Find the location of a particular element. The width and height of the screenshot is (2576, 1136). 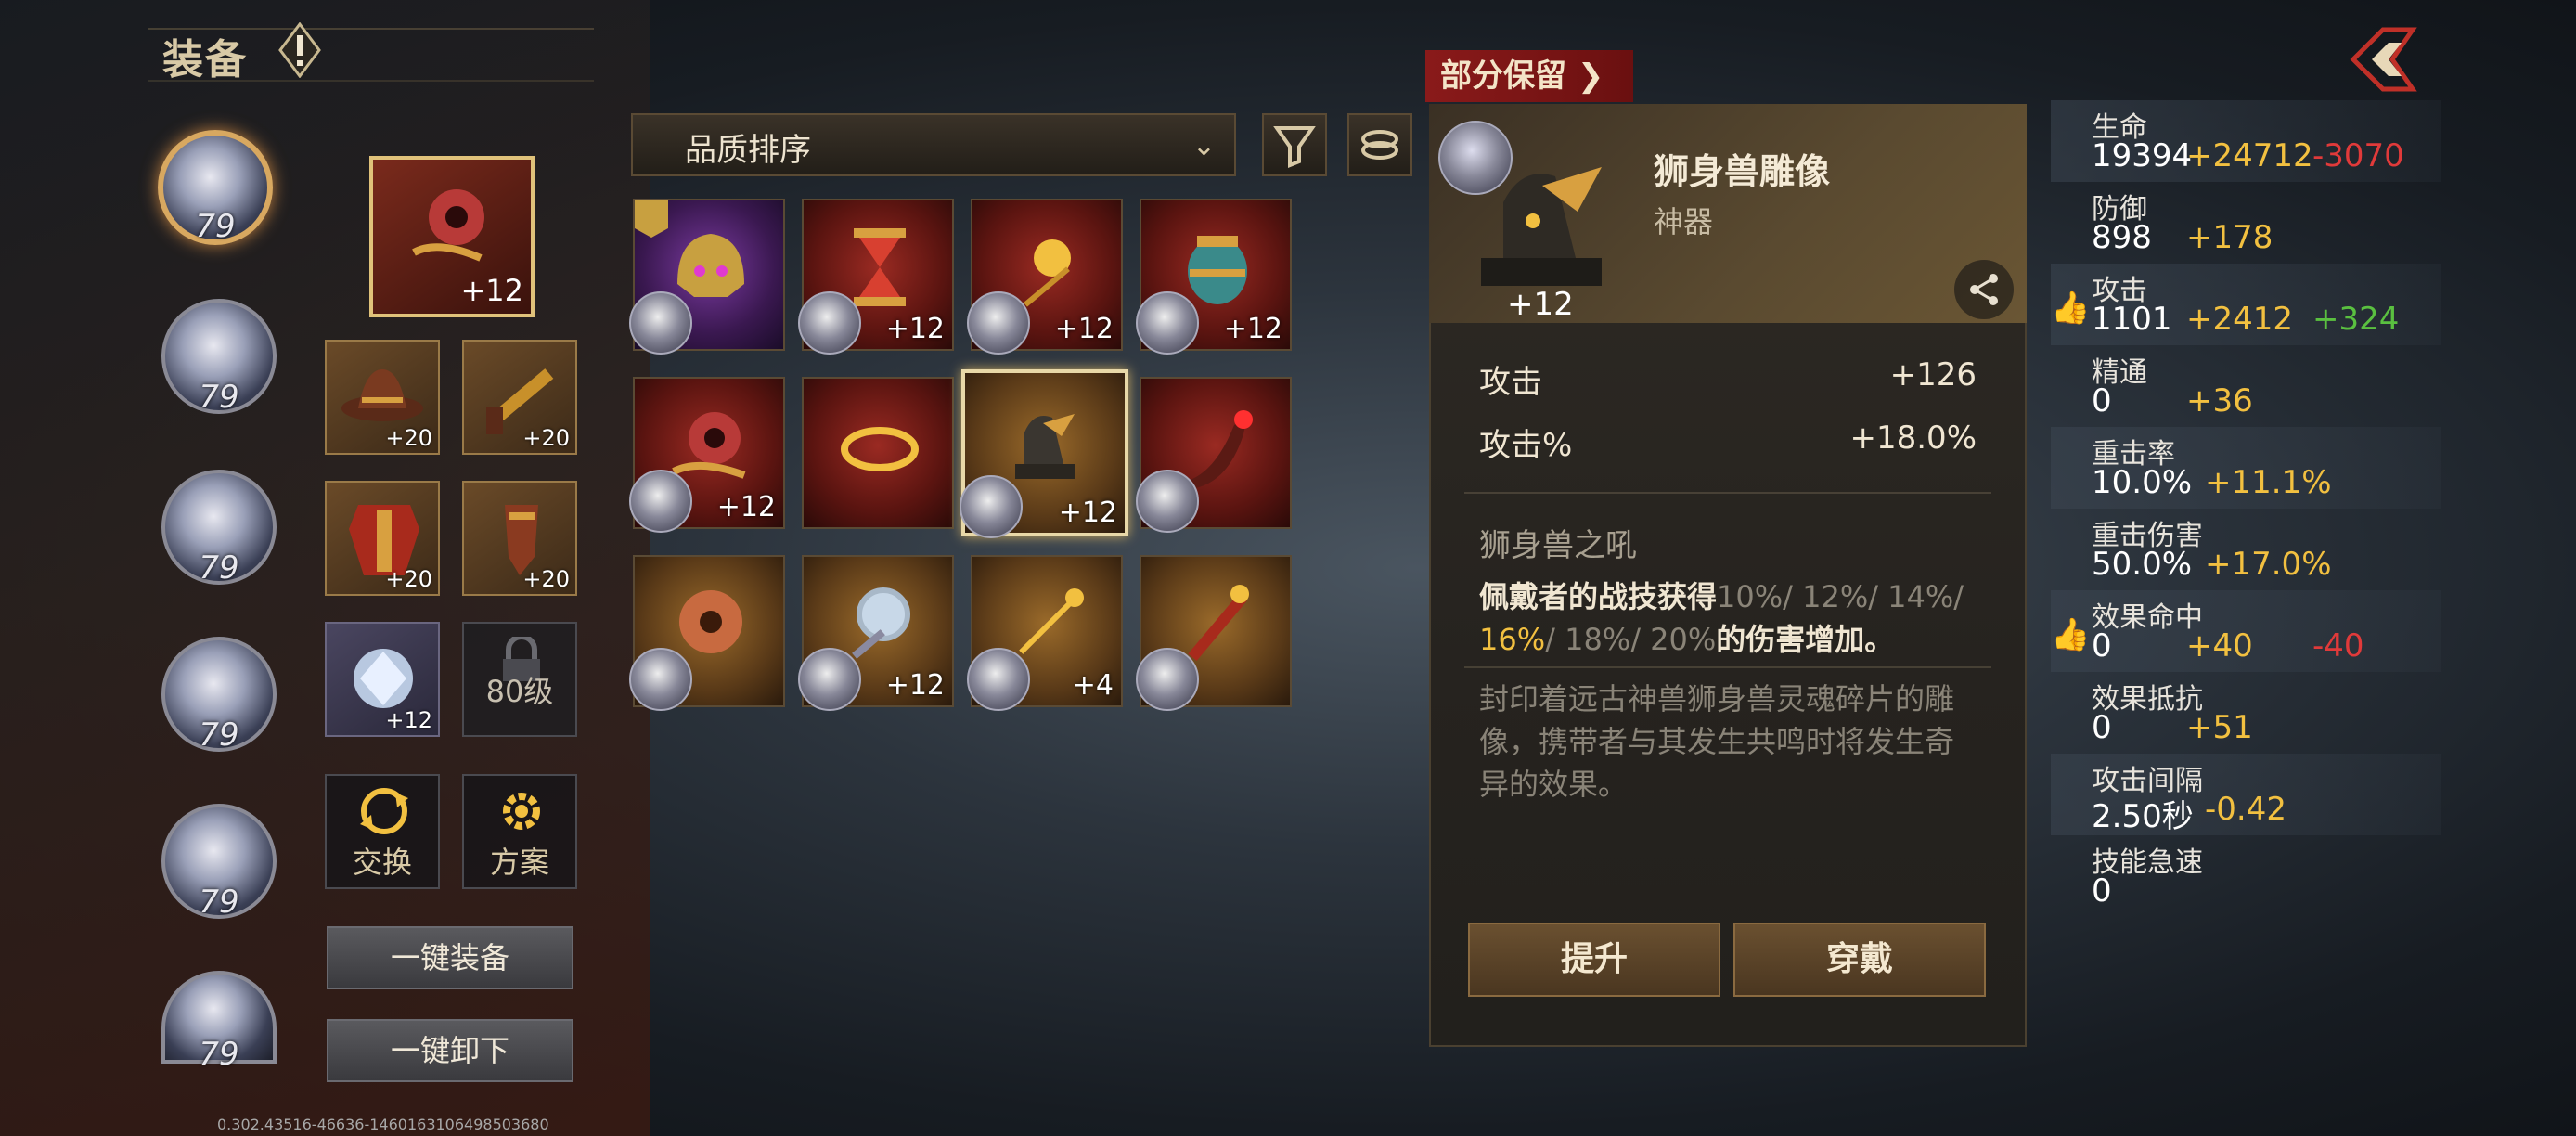

stat-row: 重击伤害 50.0% +17.0% is located at coordinates (2246, 549).